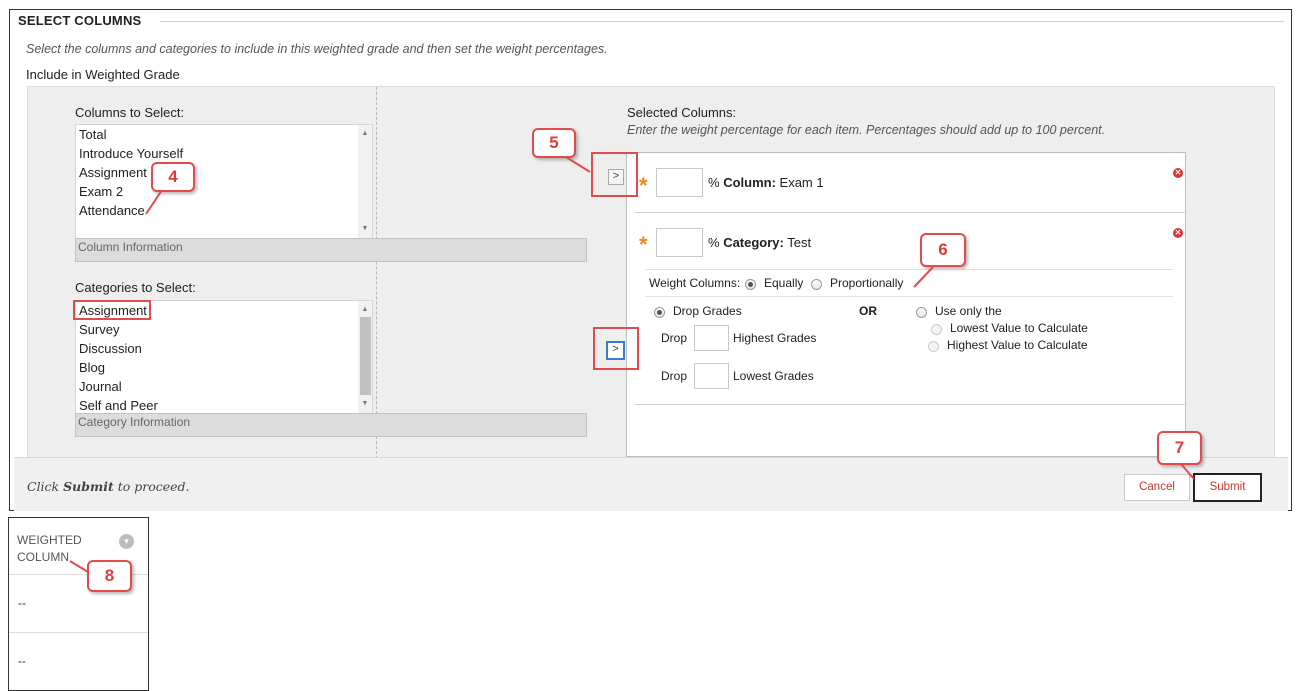 The image size is (1301, 691). Describe the element at coordinates (578, 164) in the screenshot. I see `callout-5-pointer` at that location.